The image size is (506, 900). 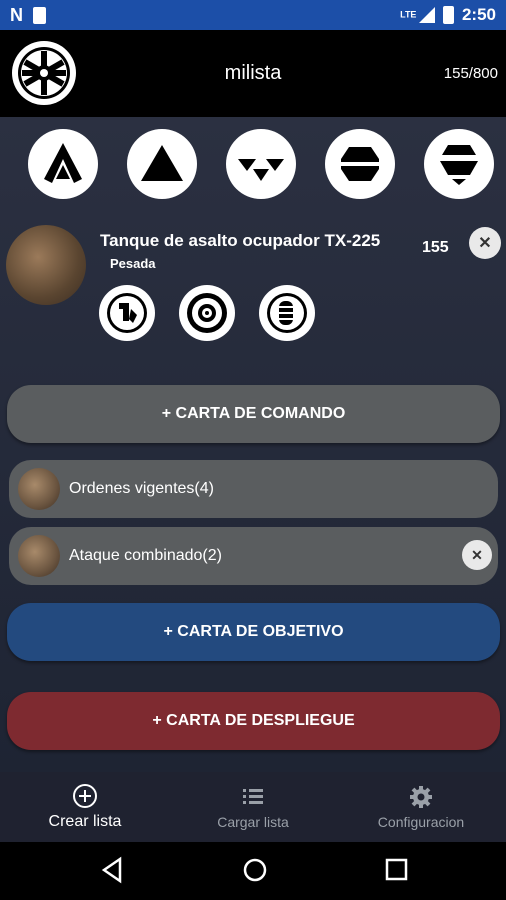 I want to click on app-title: milista, so click(x=253, y=73).